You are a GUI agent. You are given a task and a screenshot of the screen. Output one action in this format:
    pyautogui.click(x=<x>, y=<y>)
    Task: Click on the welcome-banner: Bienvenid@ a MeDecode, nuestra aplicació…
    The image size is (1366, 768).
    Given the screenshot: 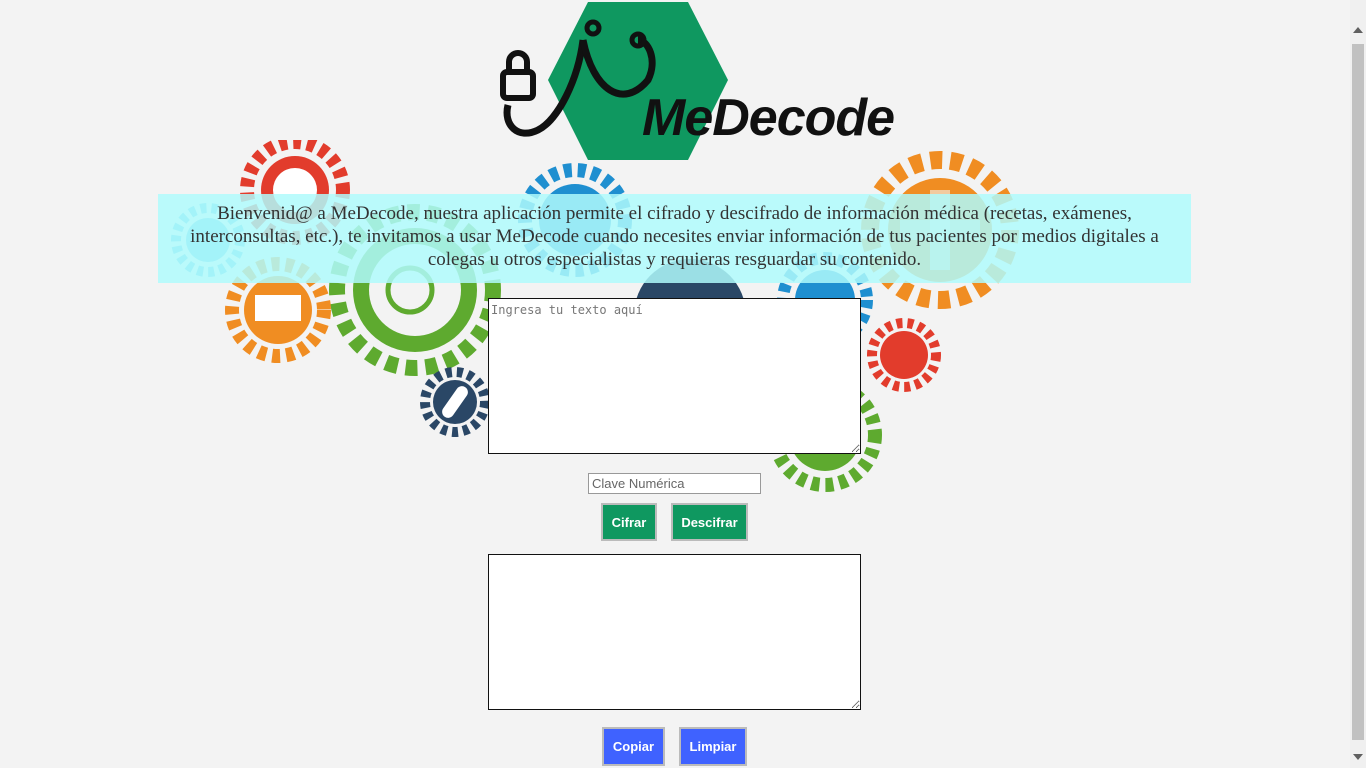 What is the action you would take?
    pyautogui.click(x=674, y=238)
    